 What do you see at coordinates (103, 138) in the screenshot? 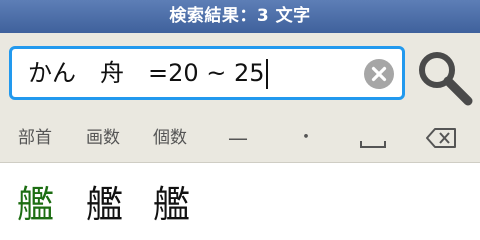
I see `stroke-count-button: 画数` at bounding box center [103, 138].